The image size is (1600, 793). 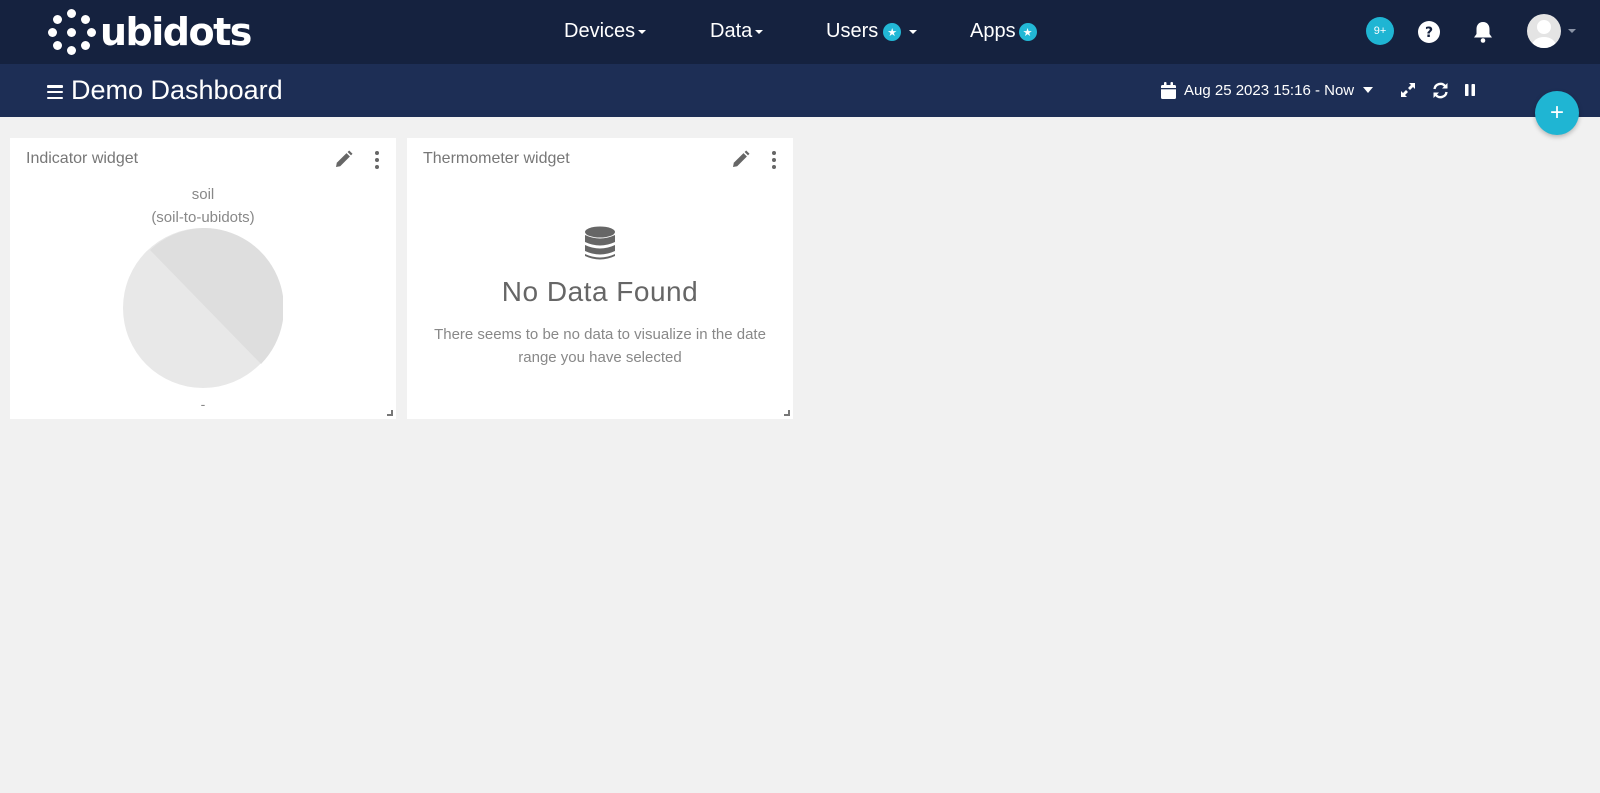 I want to click on help-icon: ?, so click(x=1429, y=32).